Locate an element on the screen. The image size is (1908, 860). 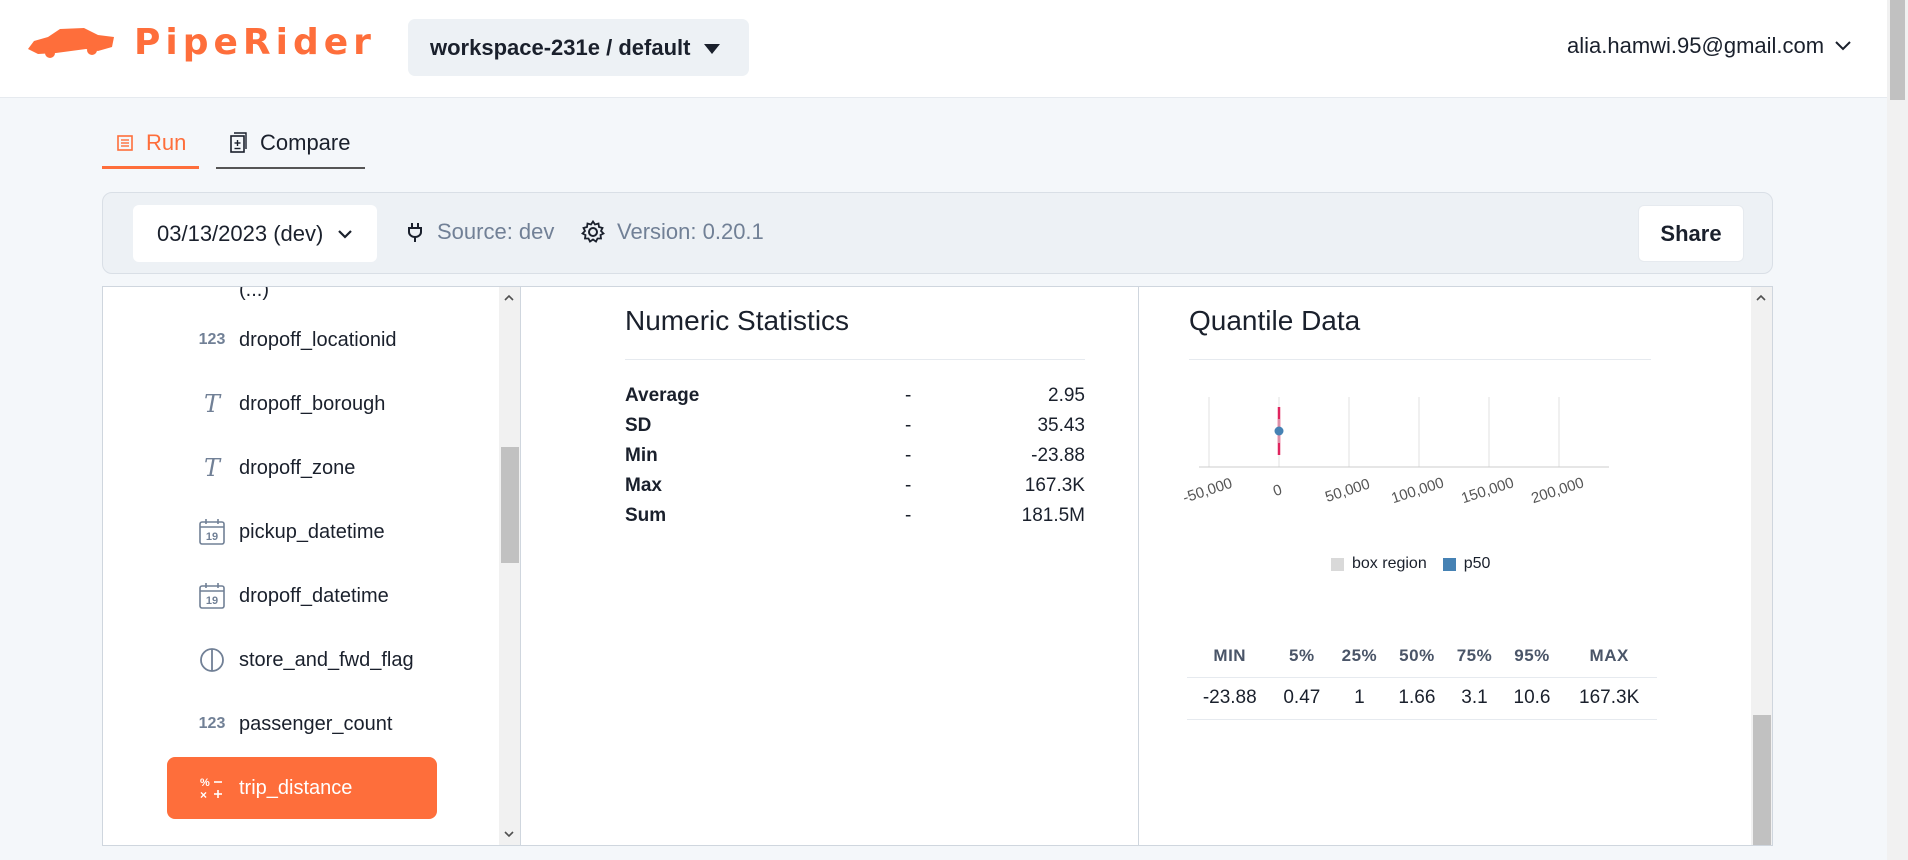
sidebar-item-dropoff-zone: T dropoff_zone is located at coordinates (302, 468).